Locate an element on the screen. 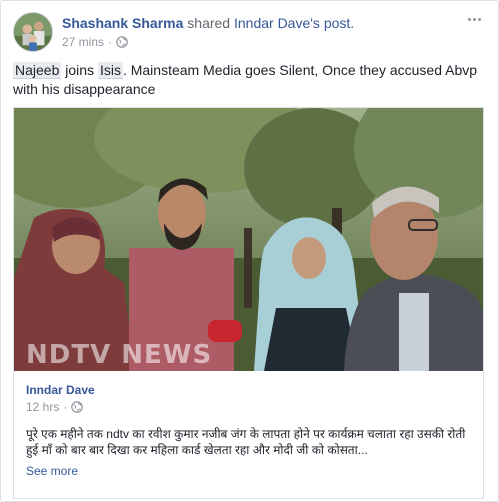 The image size is (499, 502). shared-source-link: Inndar Dave's post. is located at coordinates (294, 23).